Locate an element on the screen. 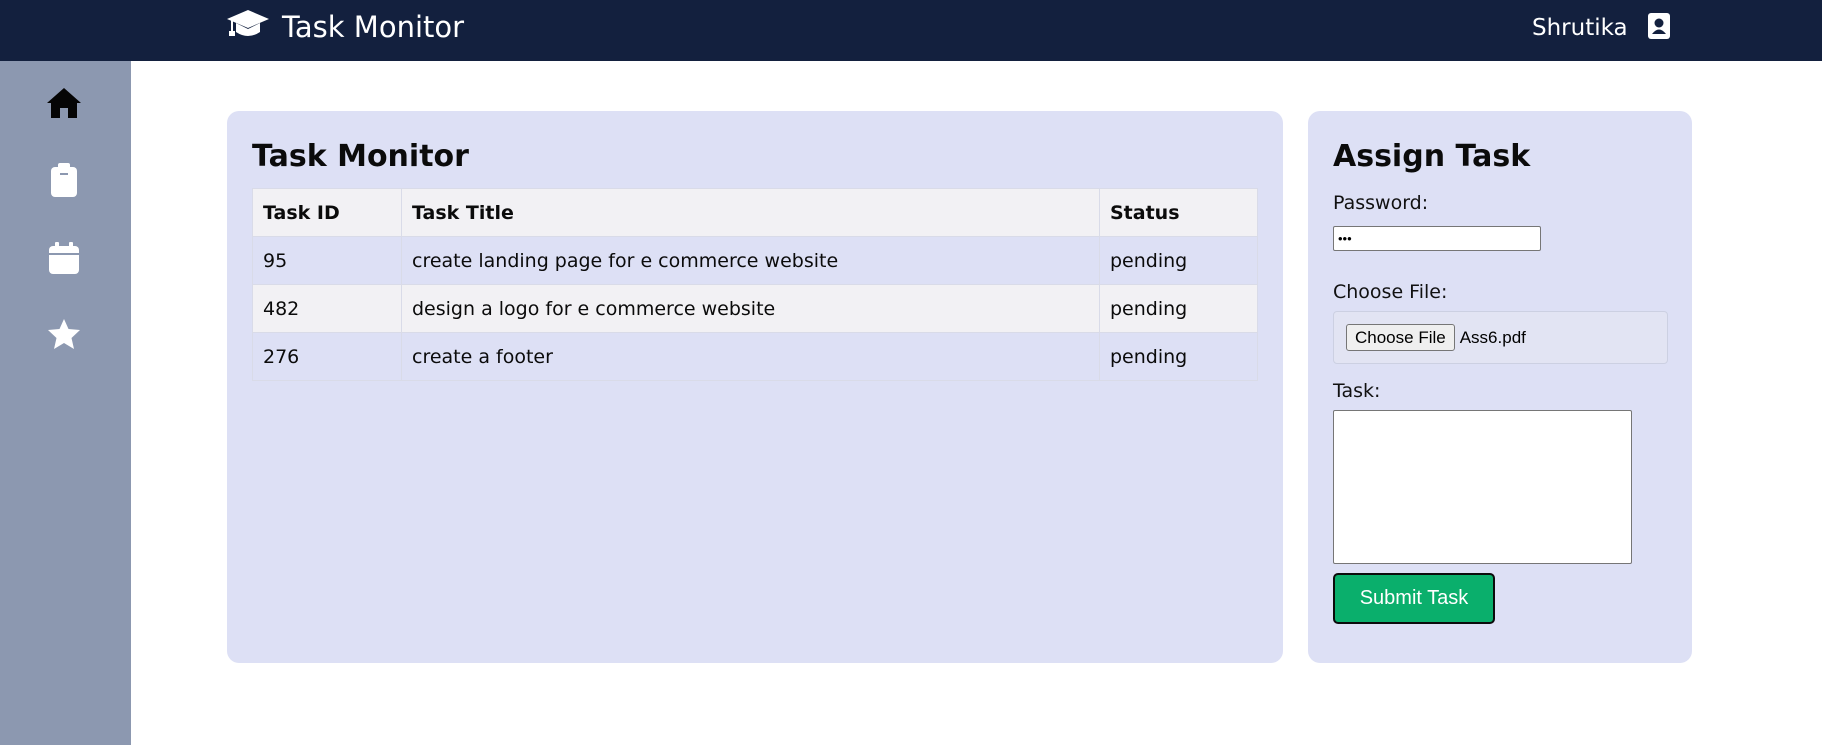 The image size is (1822, 745). clipboard-icon is located at coordinates (64, 182).